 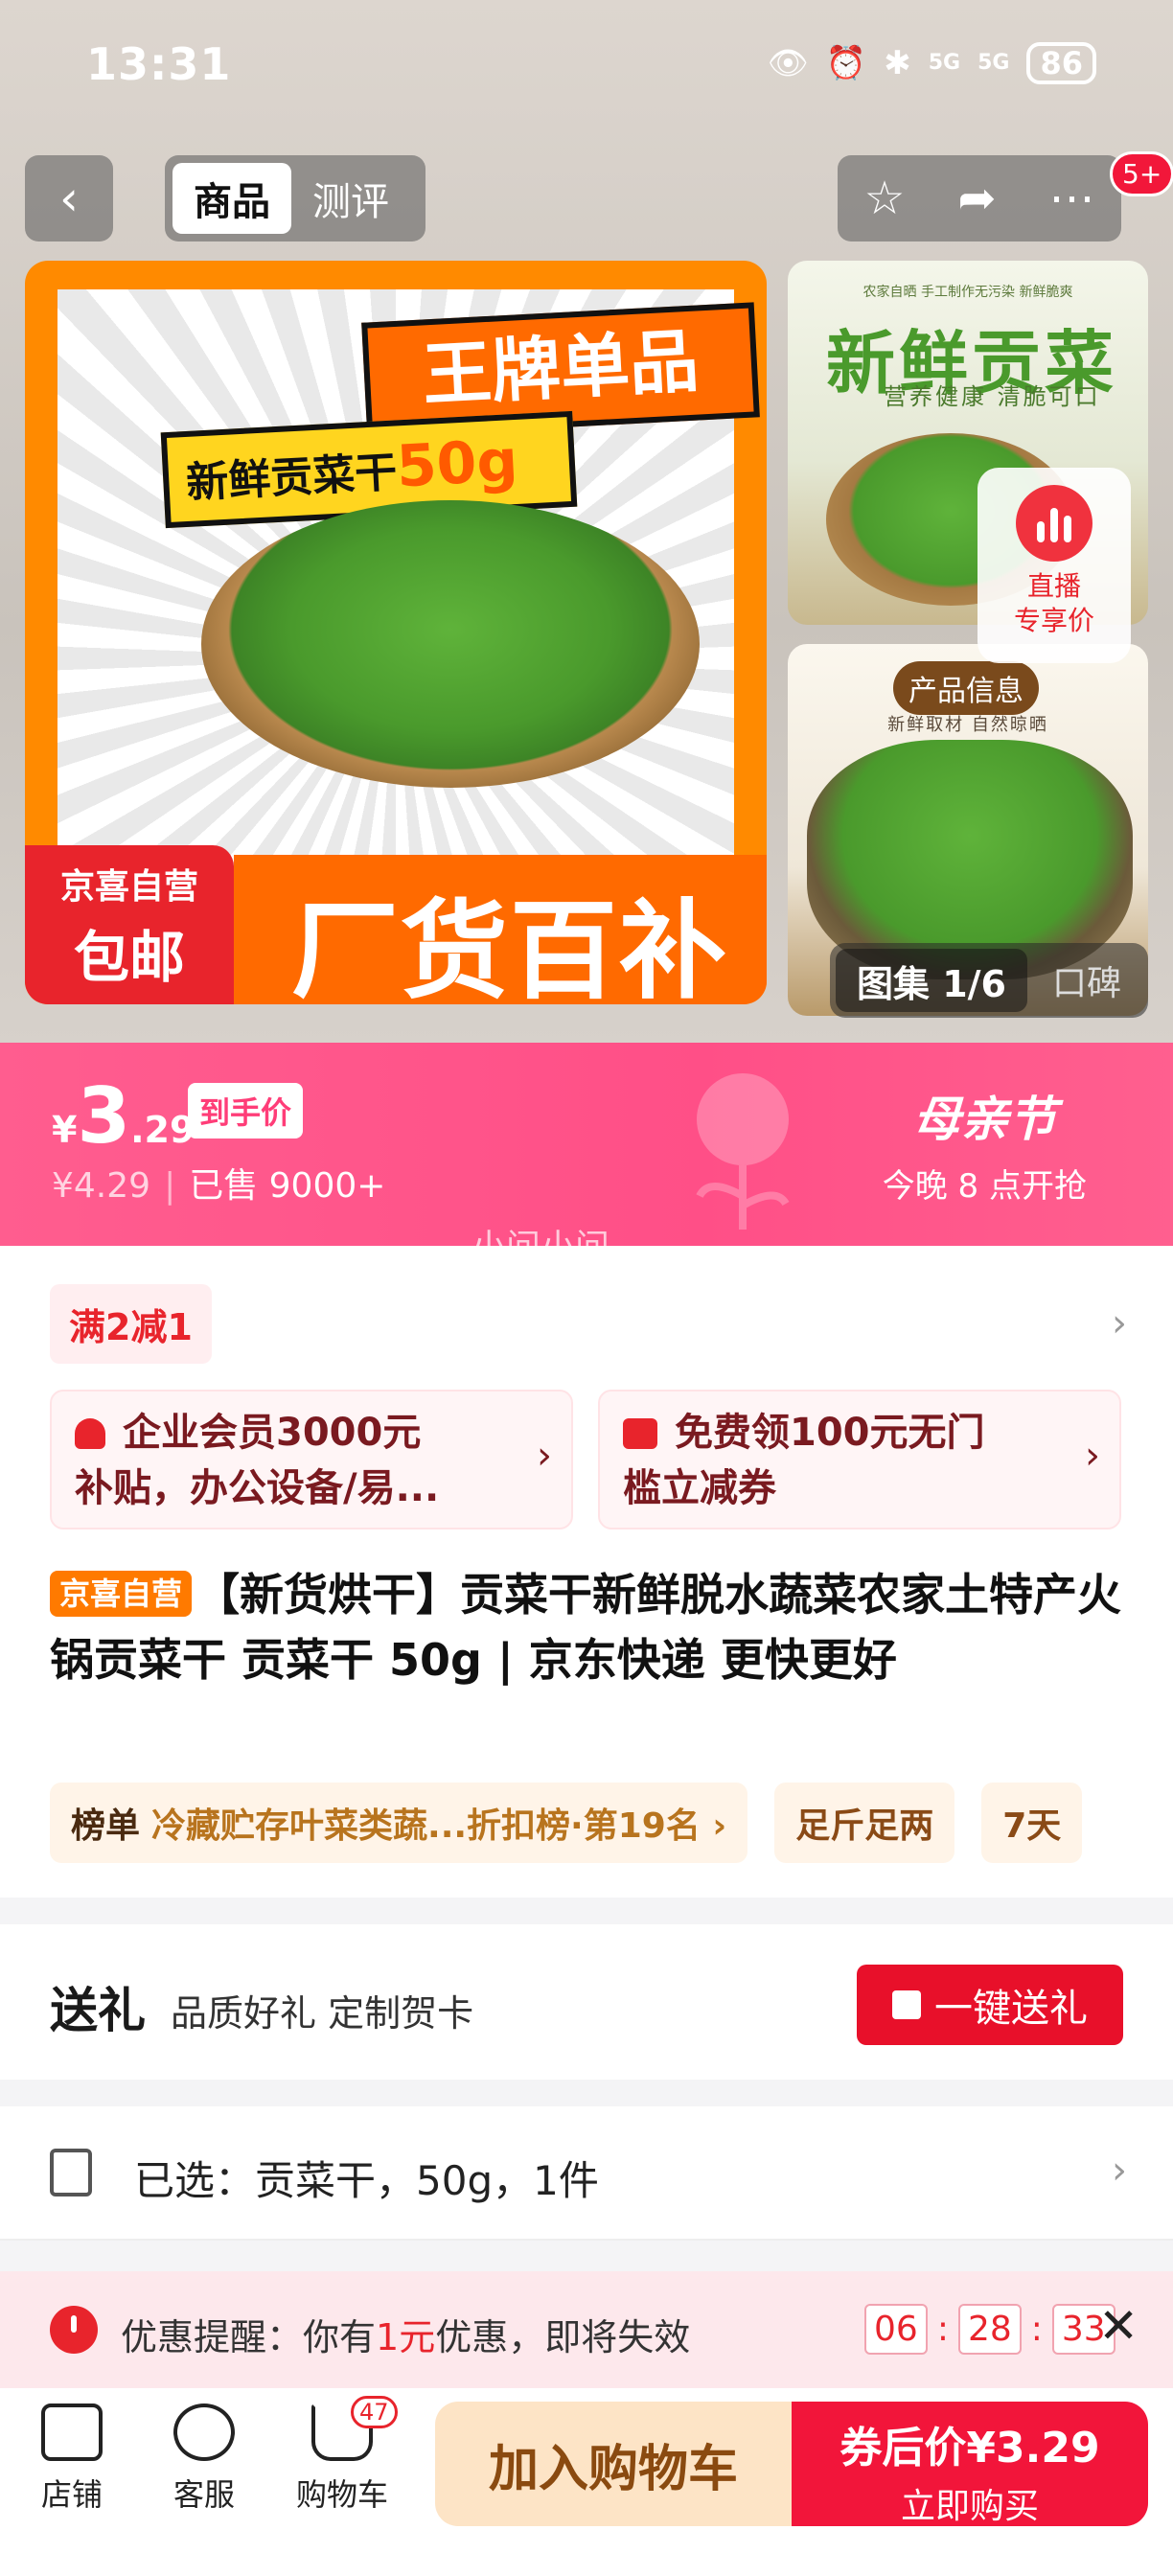 I want to click on countdown-minutes: 28, so click(x=989, y=2329).